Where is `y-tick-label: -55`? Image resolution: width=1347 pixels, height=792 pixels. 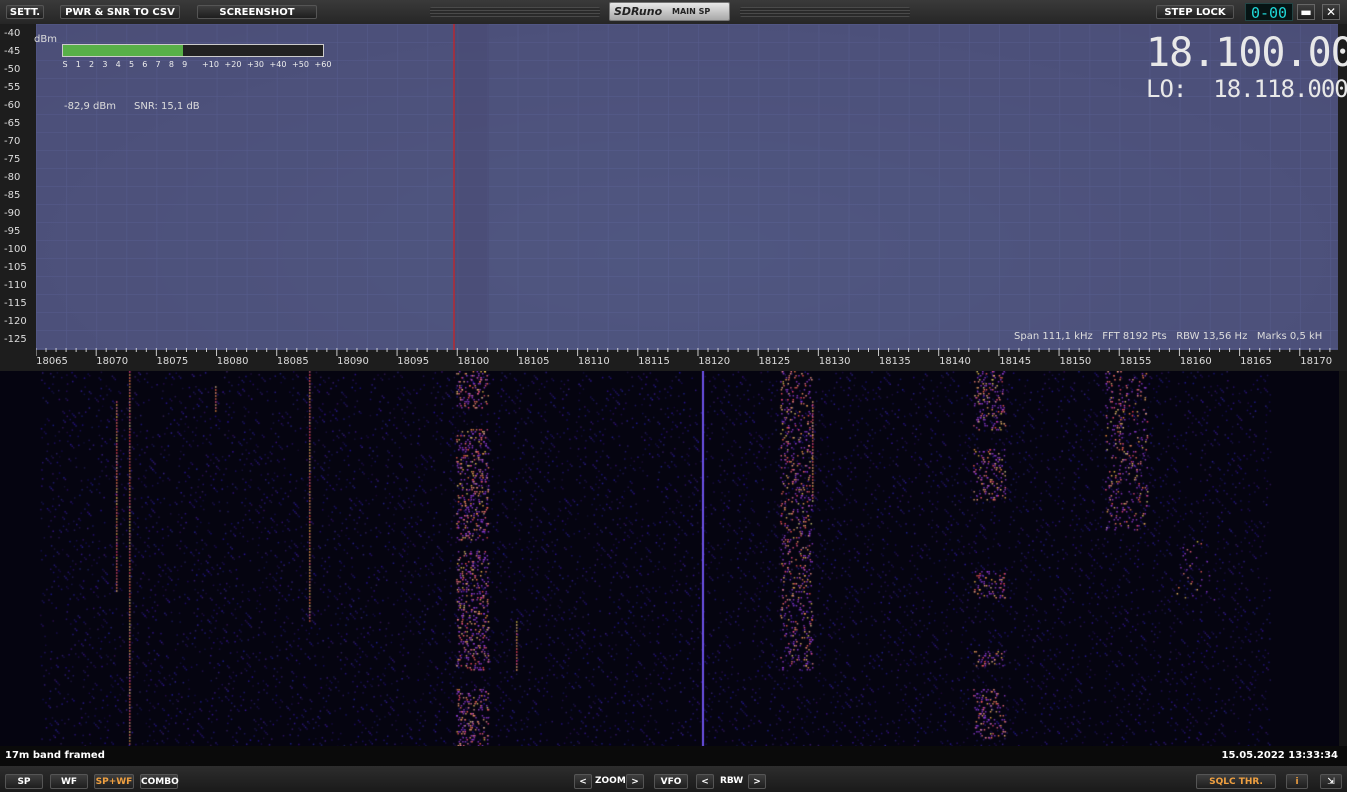
y-tick-label: -55 is located at coordinates (12, 87).